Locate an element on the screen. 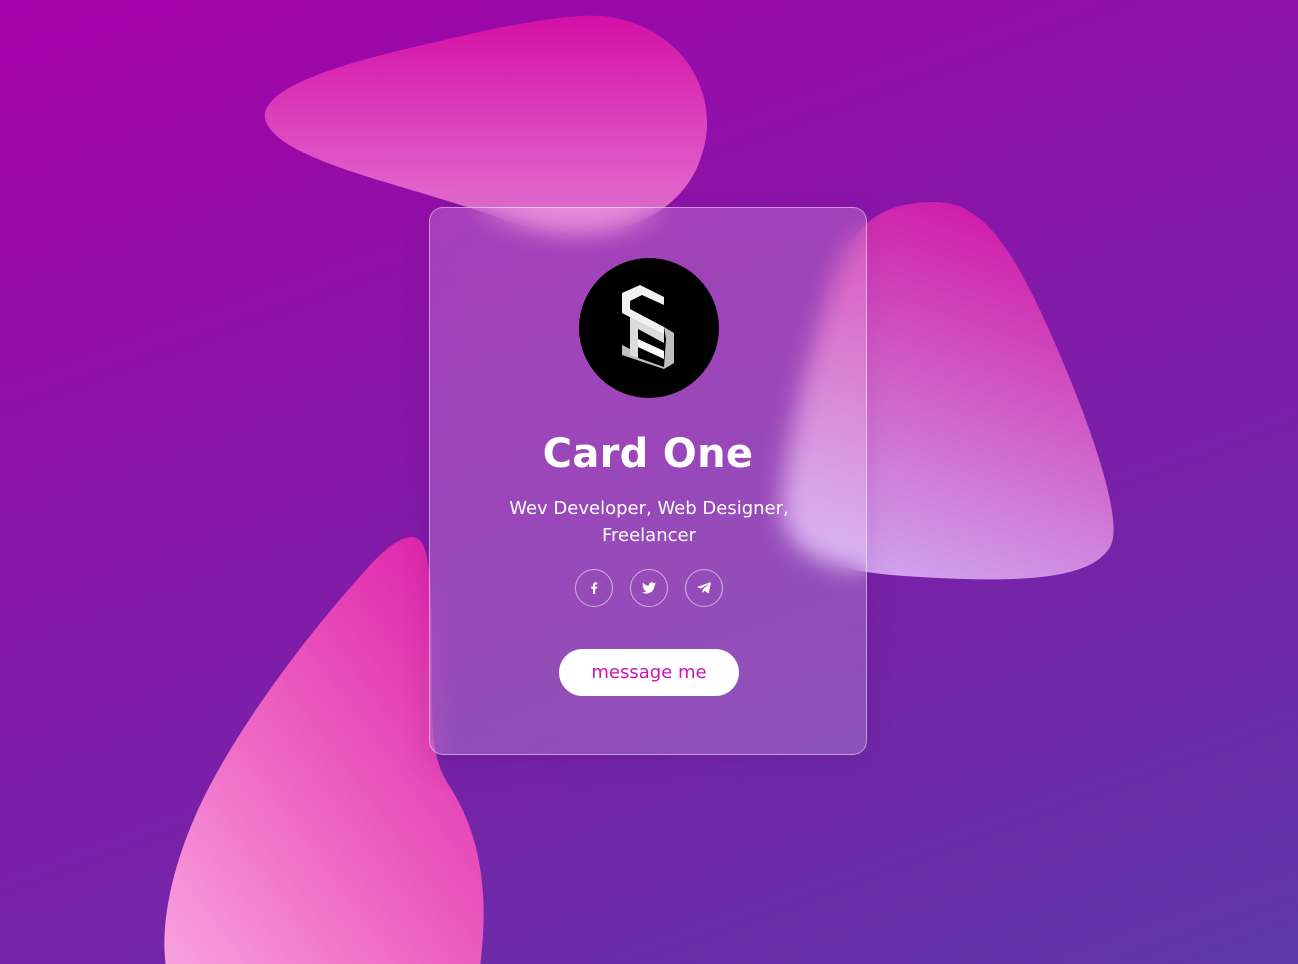 The height and width of the screenshot is (964, 1298). card-subtitle: Wev Developer, Web Designer, Freelancer is located at coordinates (649, 522).